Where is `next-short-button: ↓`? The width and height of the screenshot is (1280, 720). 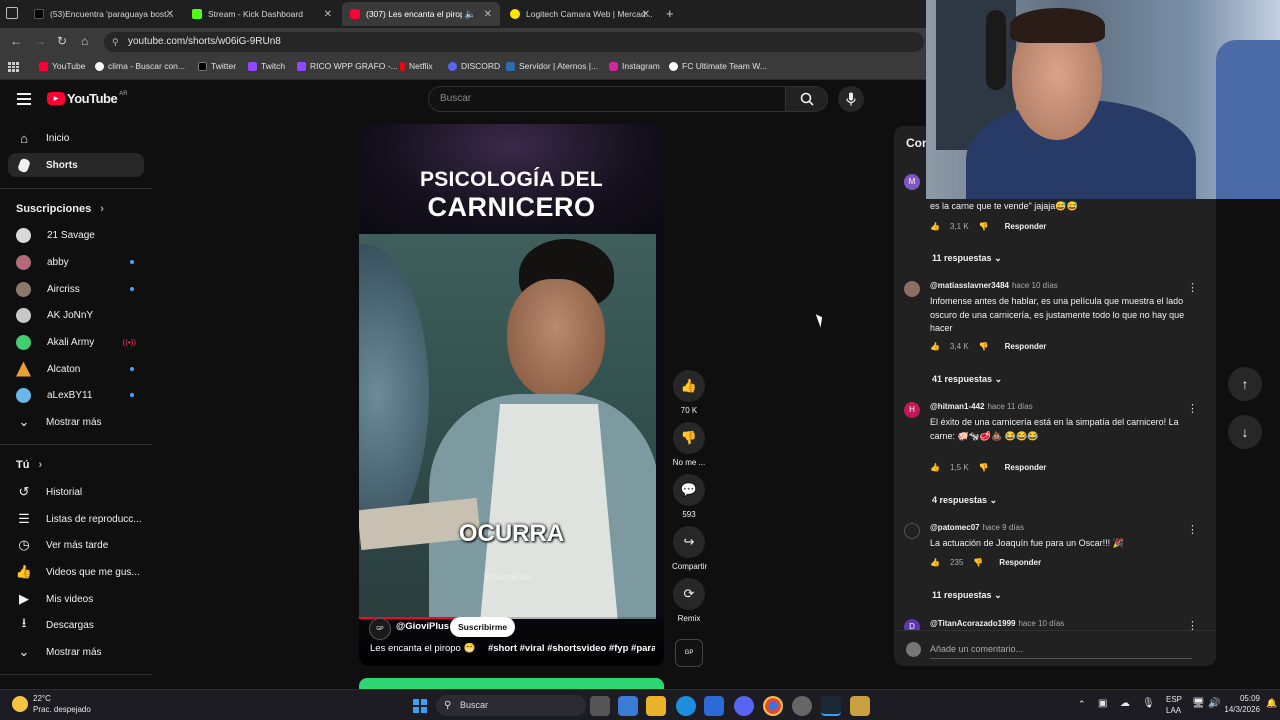
next-short-button: ↓ is located at coordinates (1245, 432).